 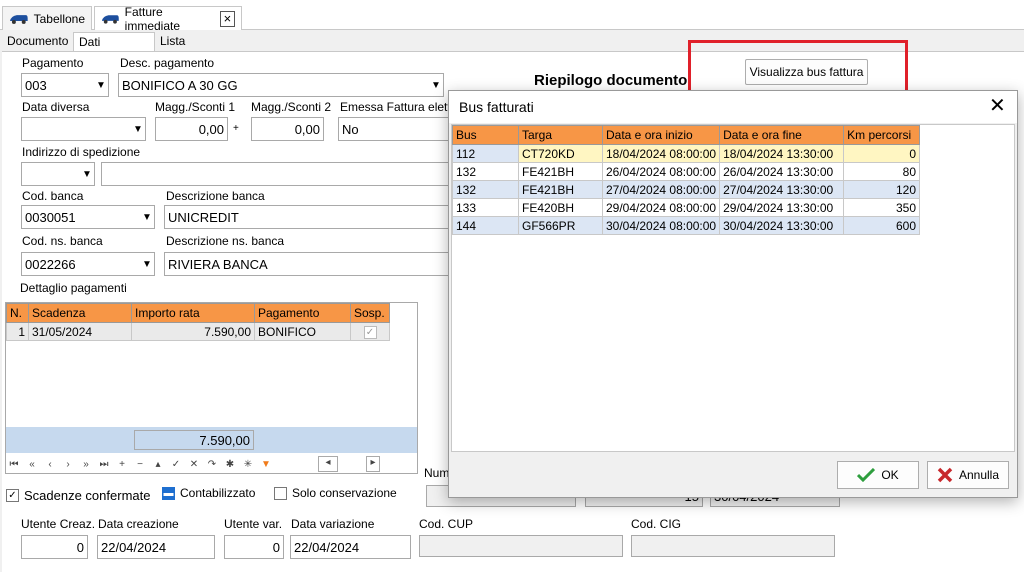 What do you see at coordinates (88, 264) in the screenshot?
I see `cod-ns-banca-select: 0022266 ▼` at bounding box center [88, 264].